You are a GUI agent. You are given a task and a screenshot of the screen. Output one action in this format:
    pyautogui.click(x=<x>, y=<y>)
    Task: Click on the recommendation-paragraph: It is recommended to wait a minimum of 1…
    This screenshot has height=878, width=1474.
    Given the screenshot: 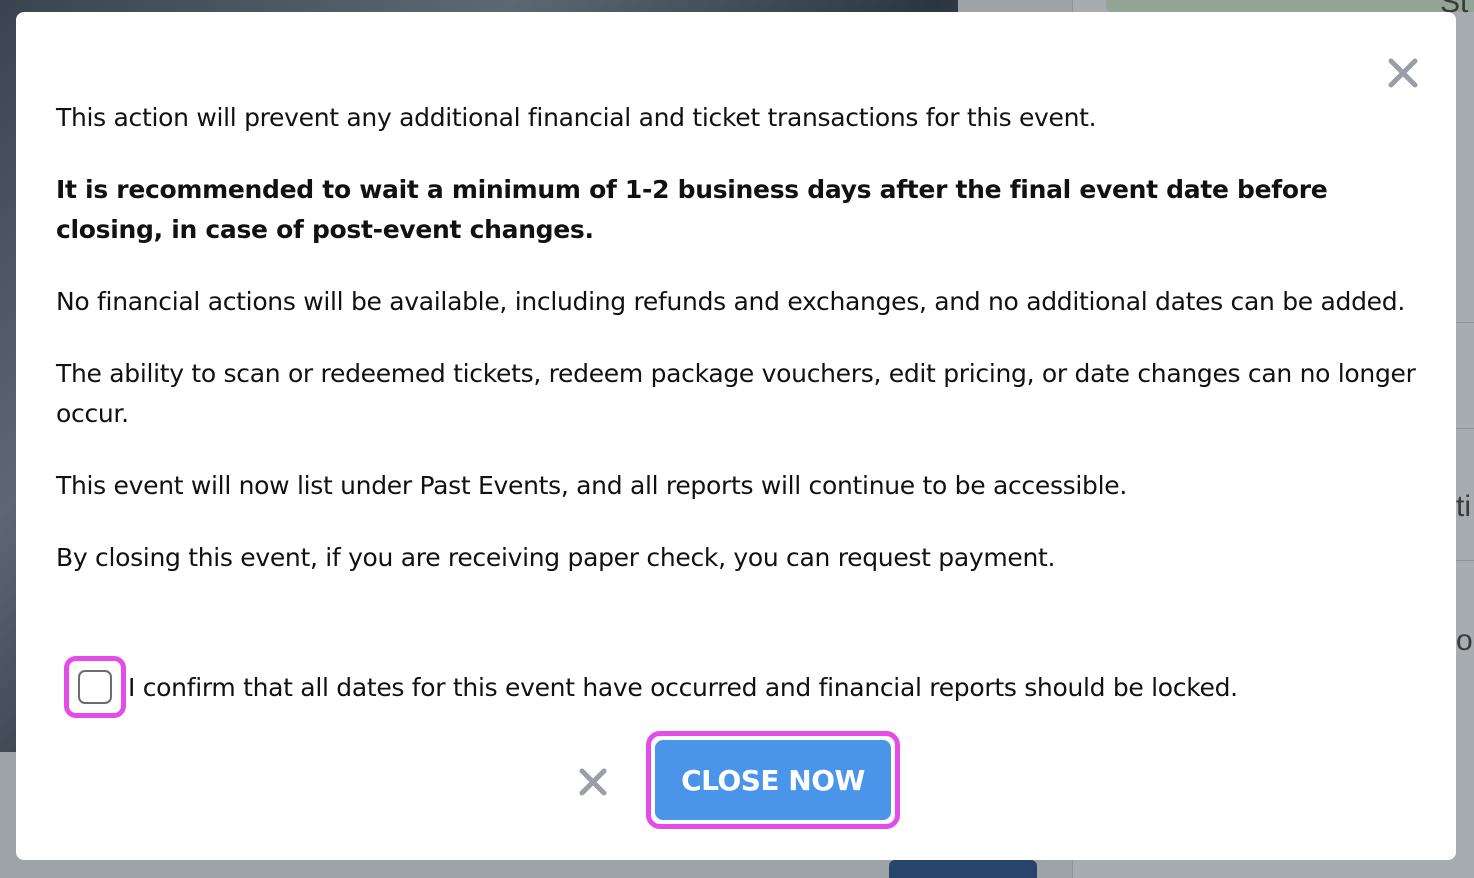 What is the action you would take?
    pyautogui.click(x=692, y=209)
    